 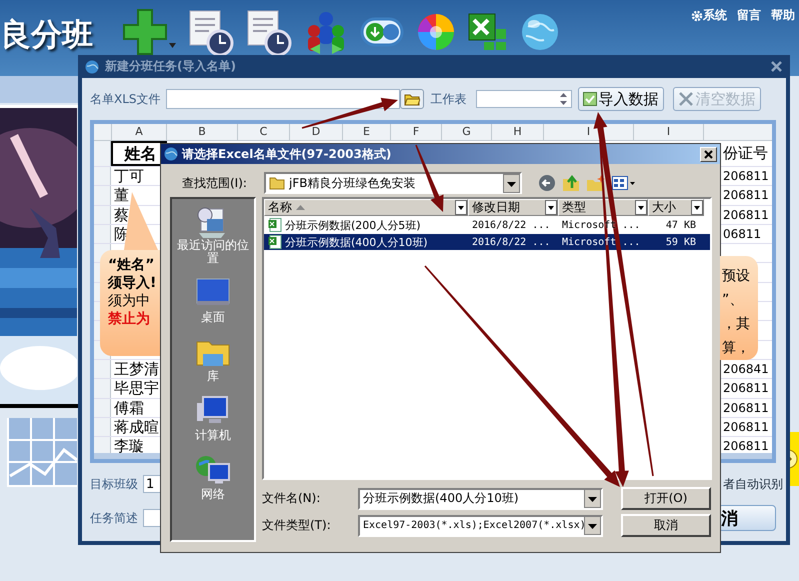 I want to click on menu-item: 留言, so click(x=749, y=15).